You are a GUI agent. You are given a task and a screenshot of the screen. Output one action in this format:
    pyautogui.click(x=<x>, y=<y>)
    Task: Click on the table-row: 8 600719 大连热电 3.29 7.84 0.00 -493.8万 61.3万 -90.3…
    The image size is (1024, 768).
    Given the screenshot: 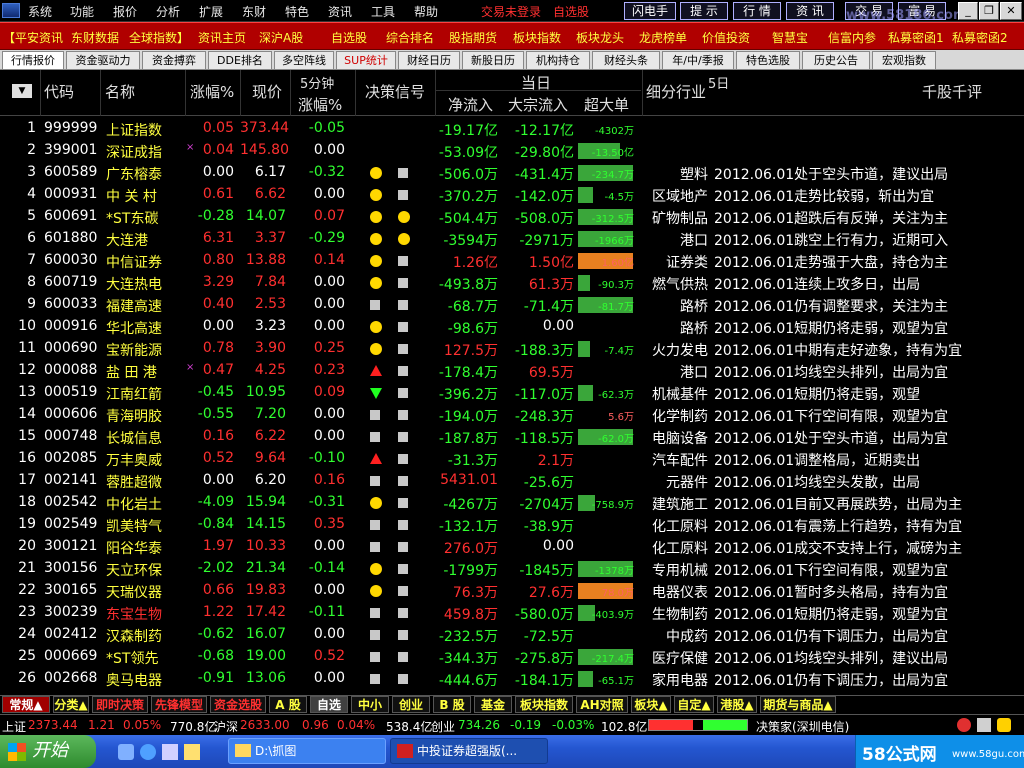 What is the action you would take?
    pyautogui.click(x=512, y=283)
    